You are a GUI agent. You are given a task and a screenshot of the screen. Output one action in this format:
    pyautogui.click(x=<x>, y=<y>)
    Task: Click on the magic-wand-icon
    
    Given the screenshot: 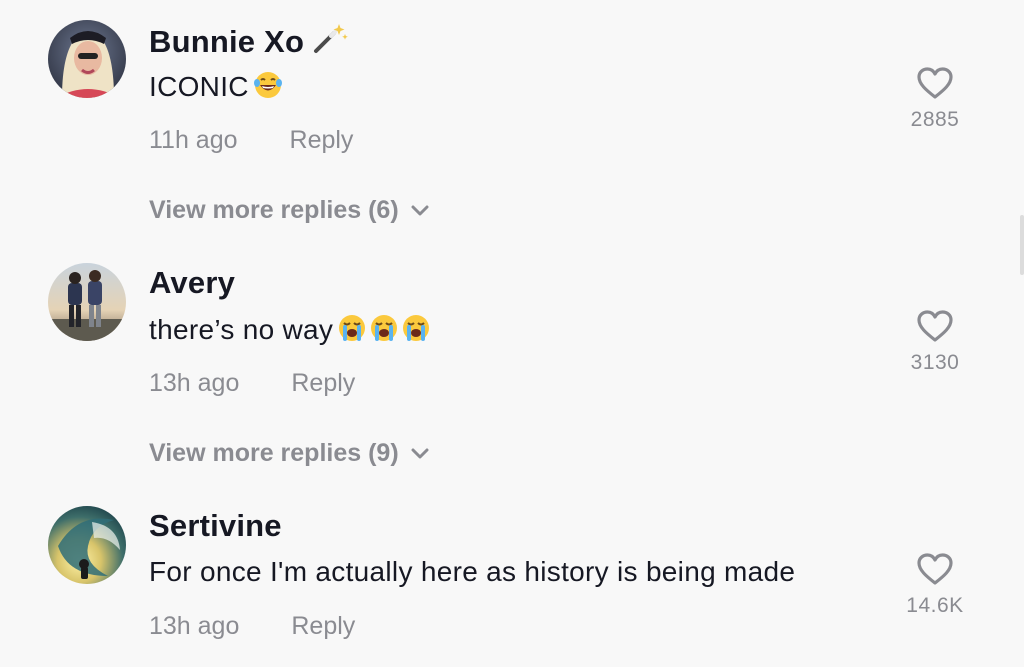 What is the action you would take?
    pyautogui.click(x=331, y=38)
    